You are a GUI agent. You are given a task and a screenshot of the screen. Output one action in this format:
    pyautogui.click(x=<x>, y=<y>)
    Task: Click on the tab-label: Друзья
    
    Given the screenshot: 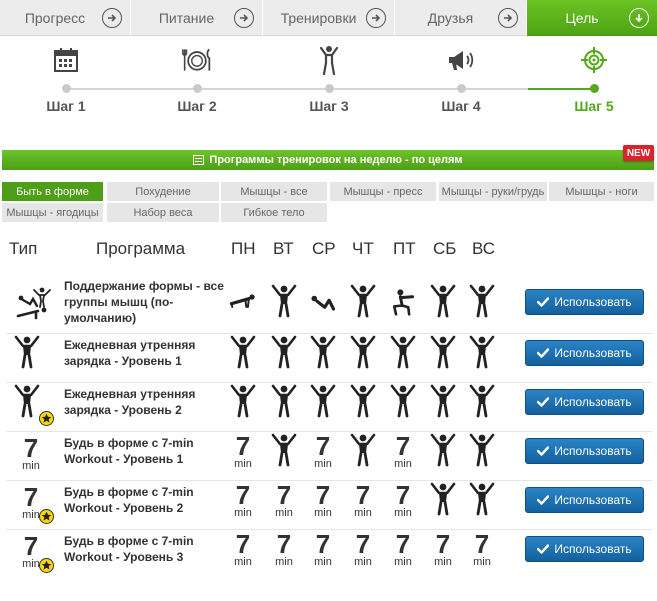 What is the action you would take?
    pyautogui.click(x=450, y=17)
    